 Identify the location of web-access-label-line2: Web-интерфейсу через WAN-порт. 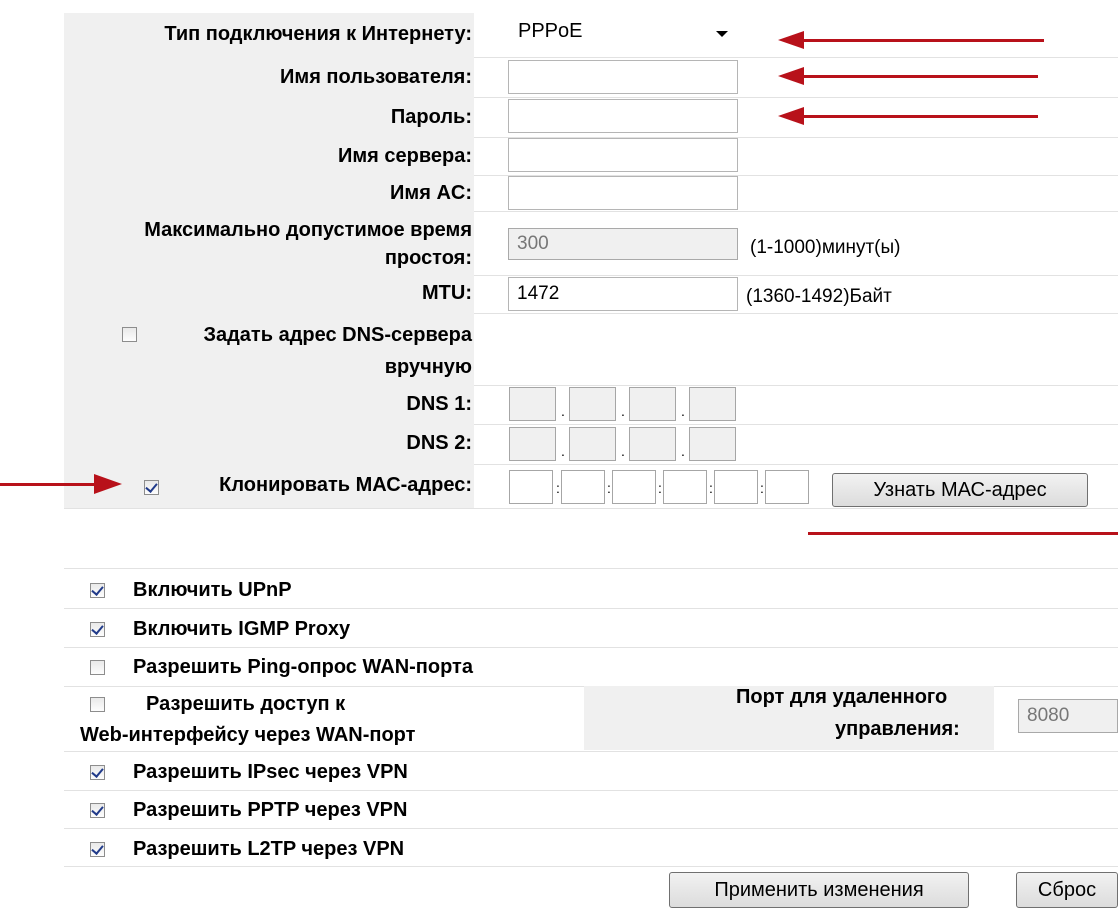
(248, 735).